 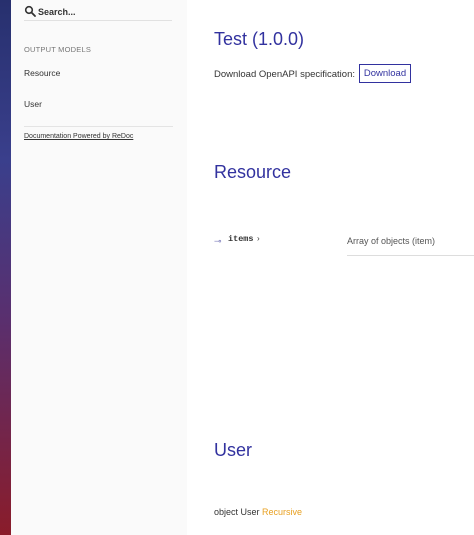 I want to click on property-divider, so click(x=410, y=255).